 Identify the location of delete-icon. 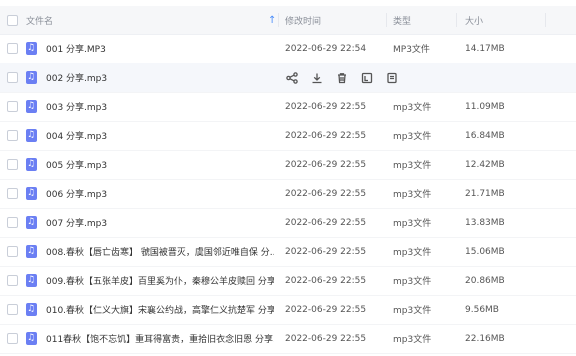
(341, 77).